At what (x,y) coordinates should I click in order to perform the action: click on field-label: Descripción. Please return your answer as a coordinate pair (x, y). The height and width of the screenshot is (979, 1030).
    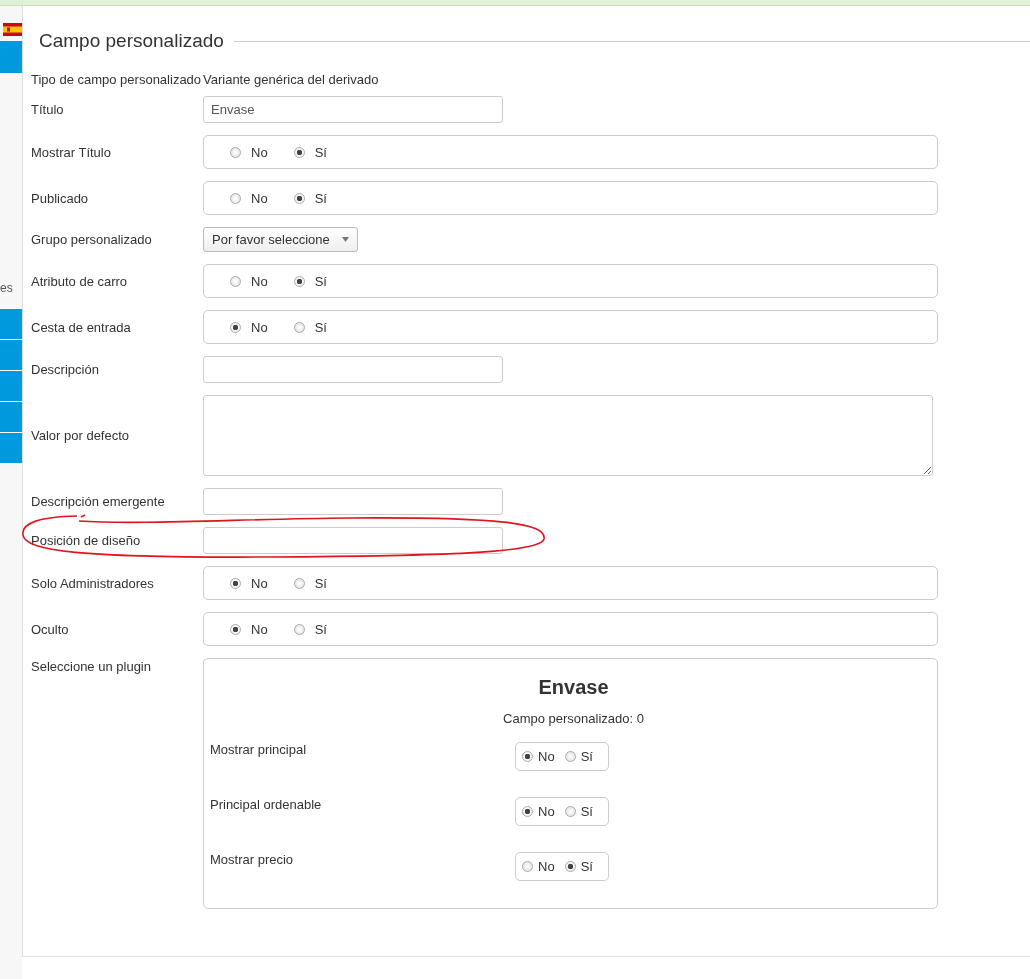
    Looking at the image, I should click on (65, 369).